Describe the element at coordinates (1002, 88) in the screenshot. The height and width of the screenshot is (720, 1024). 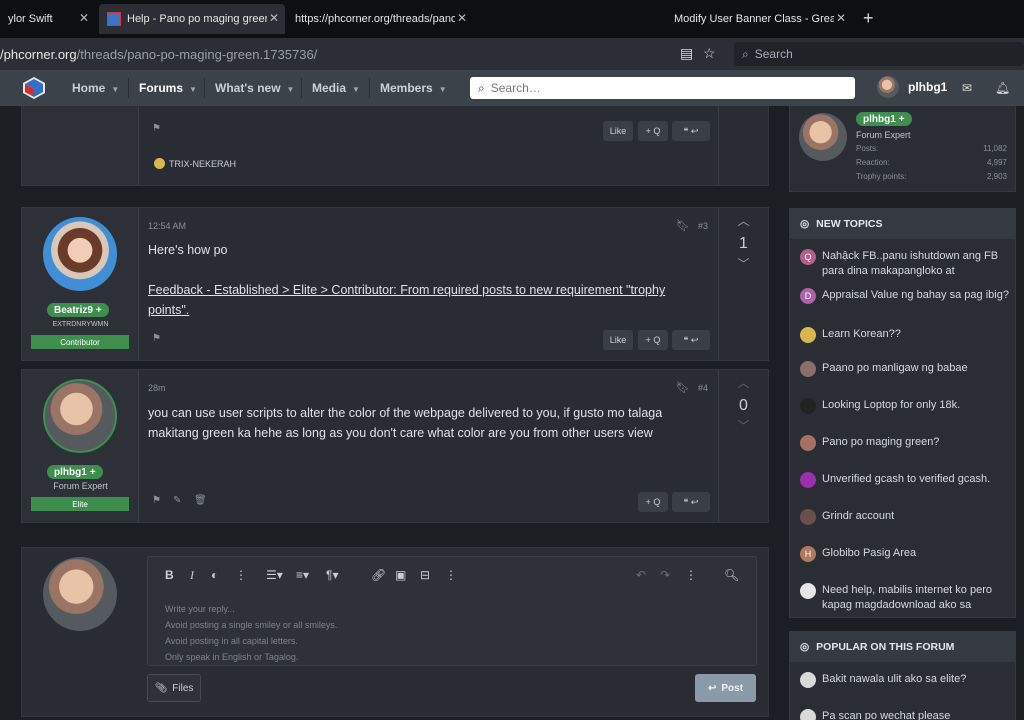
I see `bell-icon: 🔔︎` at that location.